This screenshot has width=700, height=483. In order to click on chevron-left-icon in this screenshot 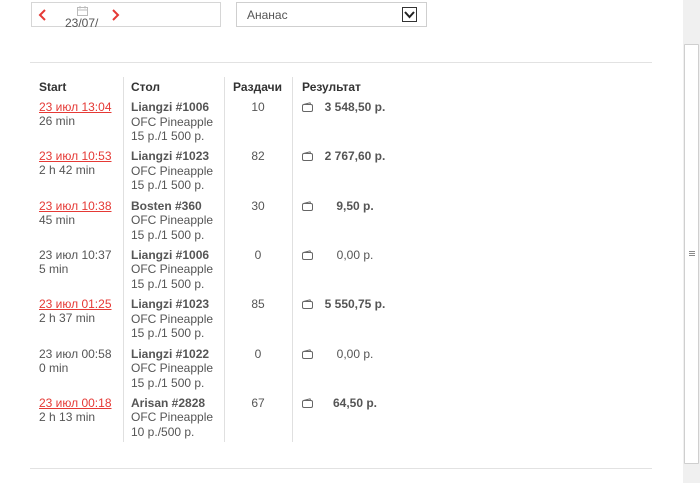, I will do `click(42, 15)`.